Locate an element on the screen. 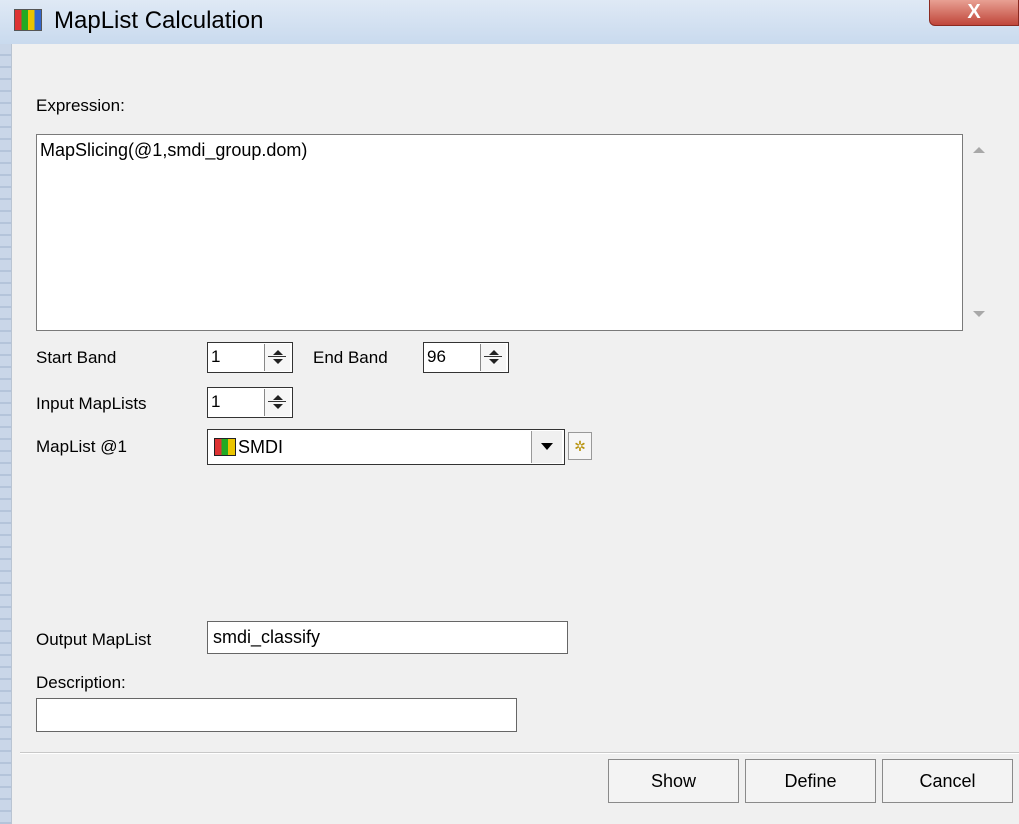 This screenshot has height=824, width=1019. chevron-down-icon is located at coordinates (547, 446).